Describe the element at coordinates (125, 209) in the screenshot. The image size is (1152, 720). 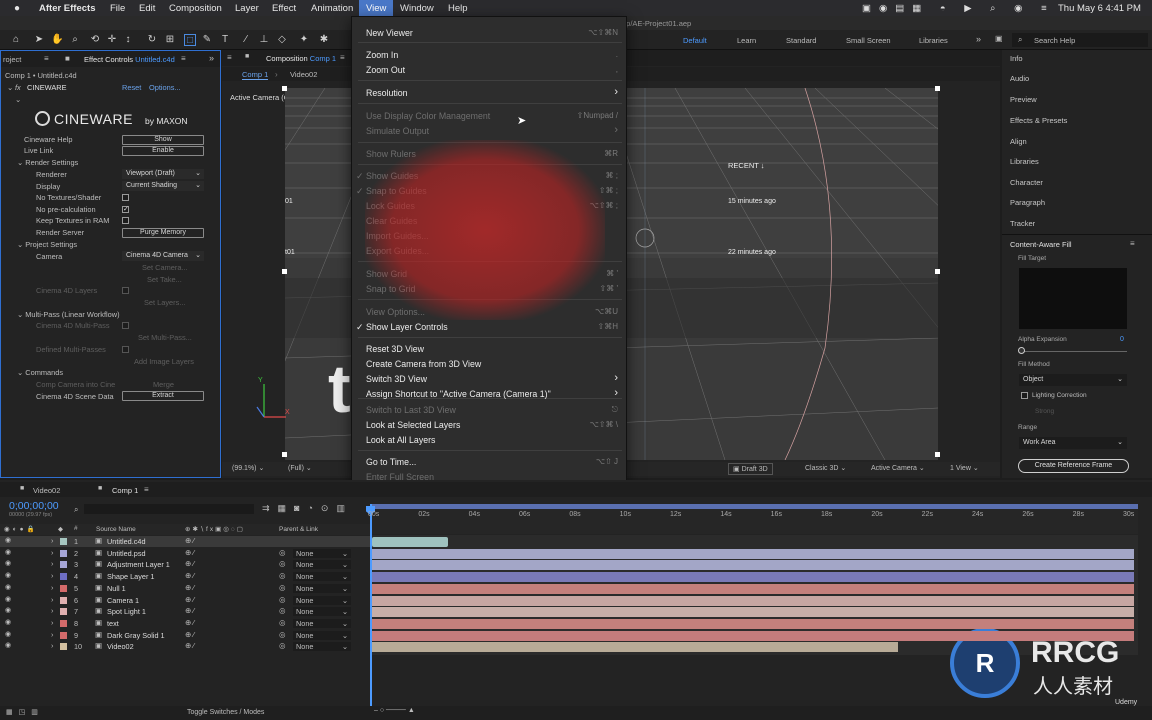
I see `no-precalc-checkbox: ✓` at that location.